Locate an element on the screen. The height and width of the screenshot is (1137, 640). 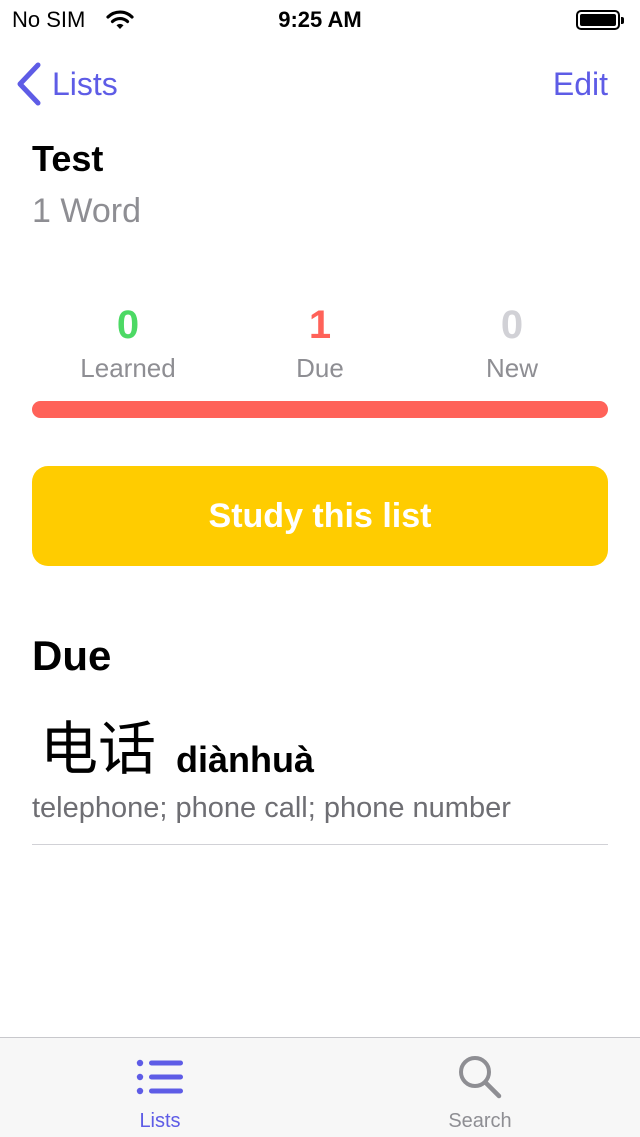
new-label: New is located at coordinates (511, 368).